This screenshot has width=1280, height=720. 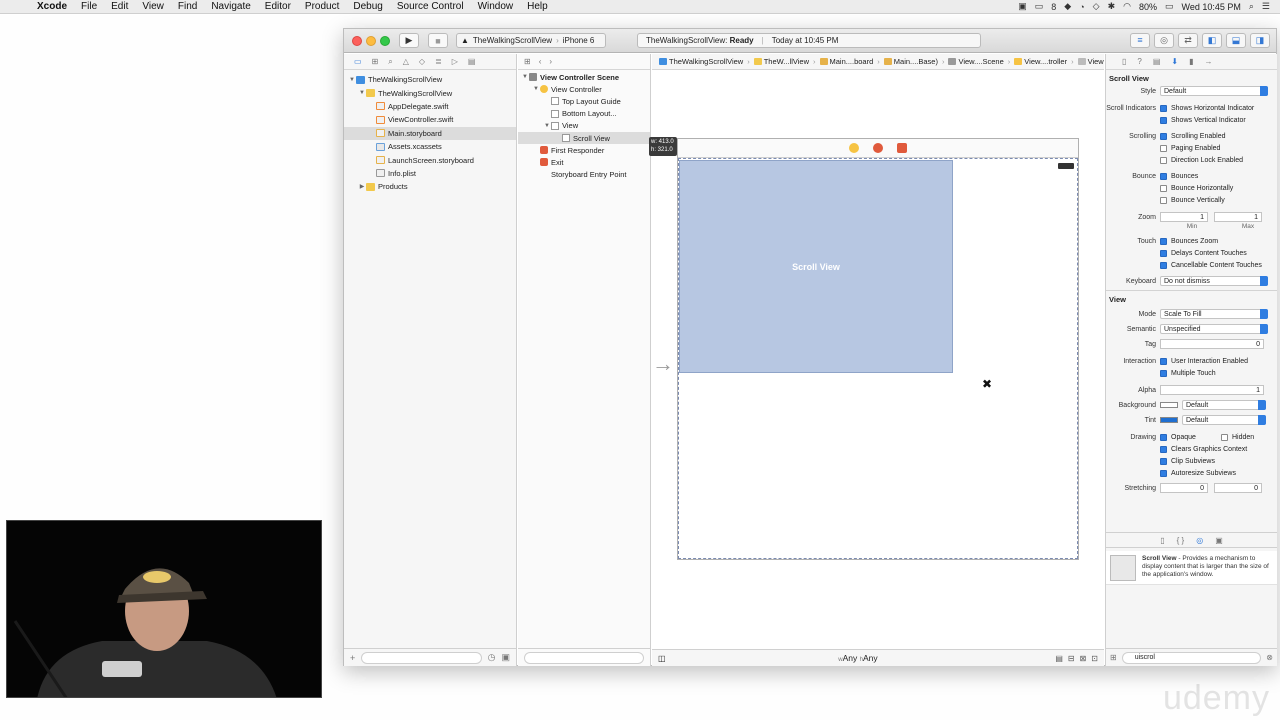 What do you see at coordinates (496, 6) in the screenshot?
I see `menu-window: Window` at bounding box center [496, 6].